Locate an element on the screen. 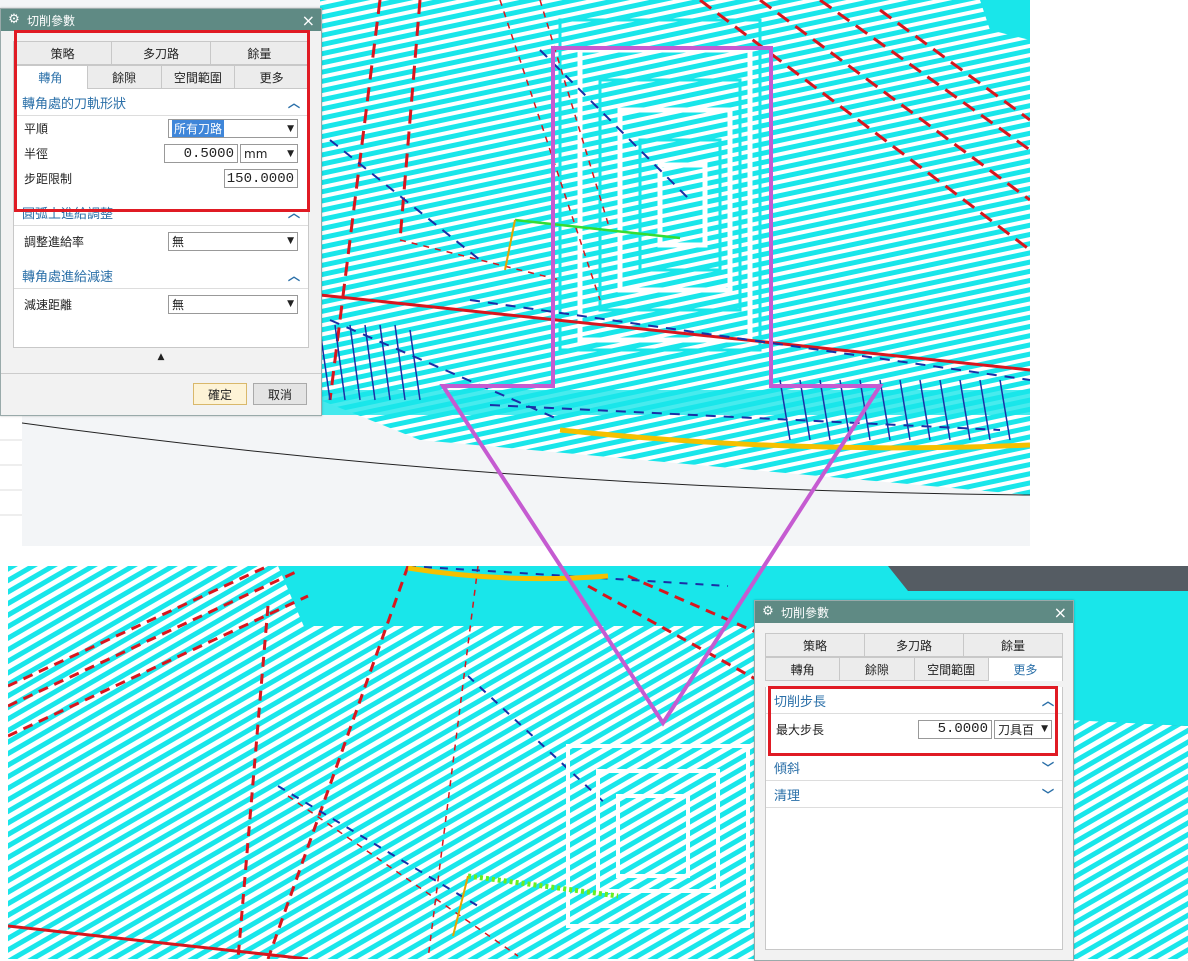  dialog-footer: 確定 取消 is located at coordinates (161, 393).